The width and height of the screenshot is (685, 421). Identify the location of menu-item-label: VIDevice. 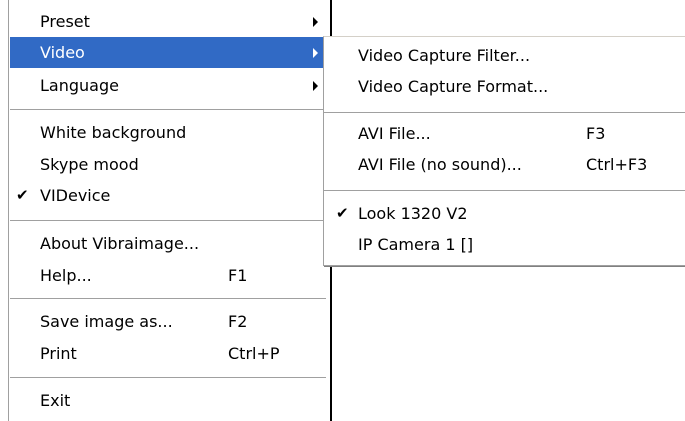
(75, 195).